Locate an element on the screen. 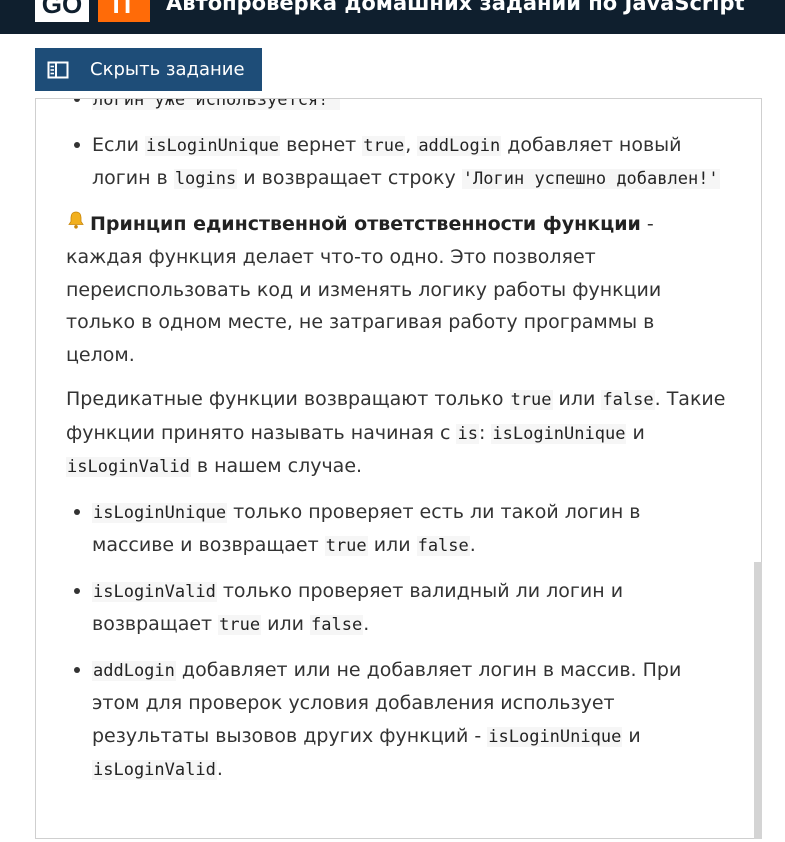 Image resolution: width=785 pixels, height=842 pixels. hide-task-label: Скрыть задание is located at coordinates (167, 69).